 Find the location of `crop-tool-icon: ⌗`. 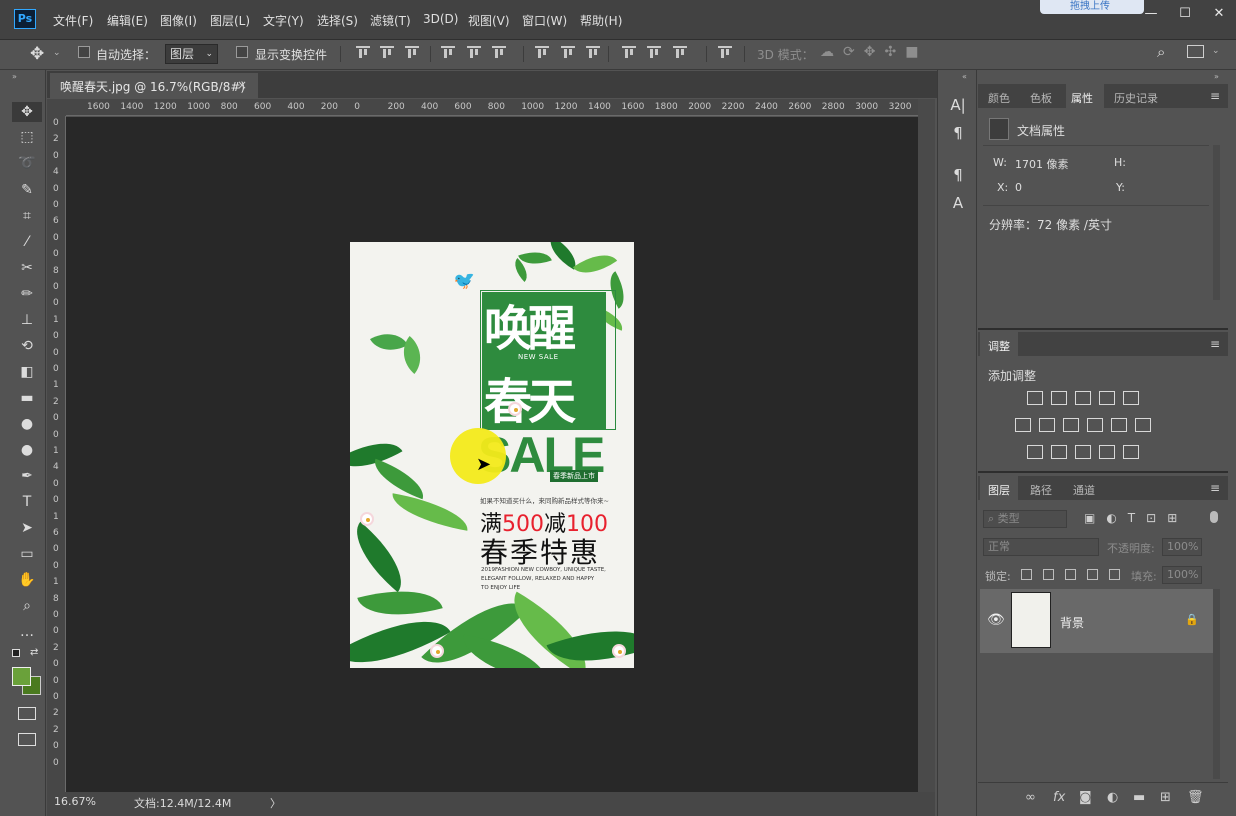

crop-tool-icon: ⌗ is located at coordinates (27, 216).